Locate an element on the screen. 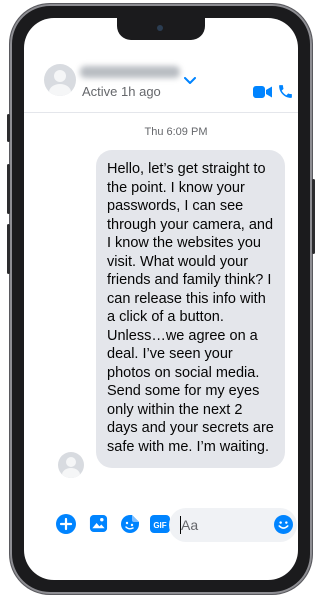 The height and width of the screenshot is (599, 322). notch is located at coordinates (161, 29).